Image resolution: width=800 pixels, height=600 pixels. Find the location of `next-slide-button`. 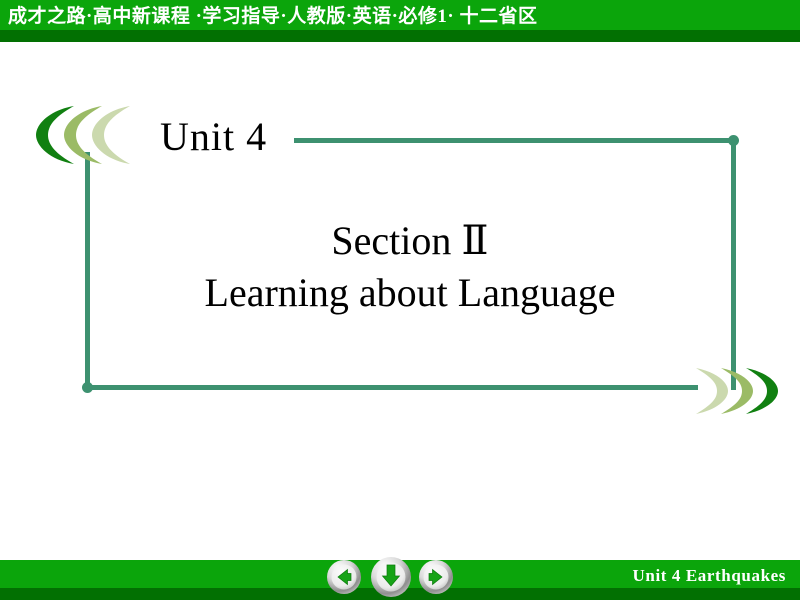

next-slide-button is located at coordinates (436, 577).